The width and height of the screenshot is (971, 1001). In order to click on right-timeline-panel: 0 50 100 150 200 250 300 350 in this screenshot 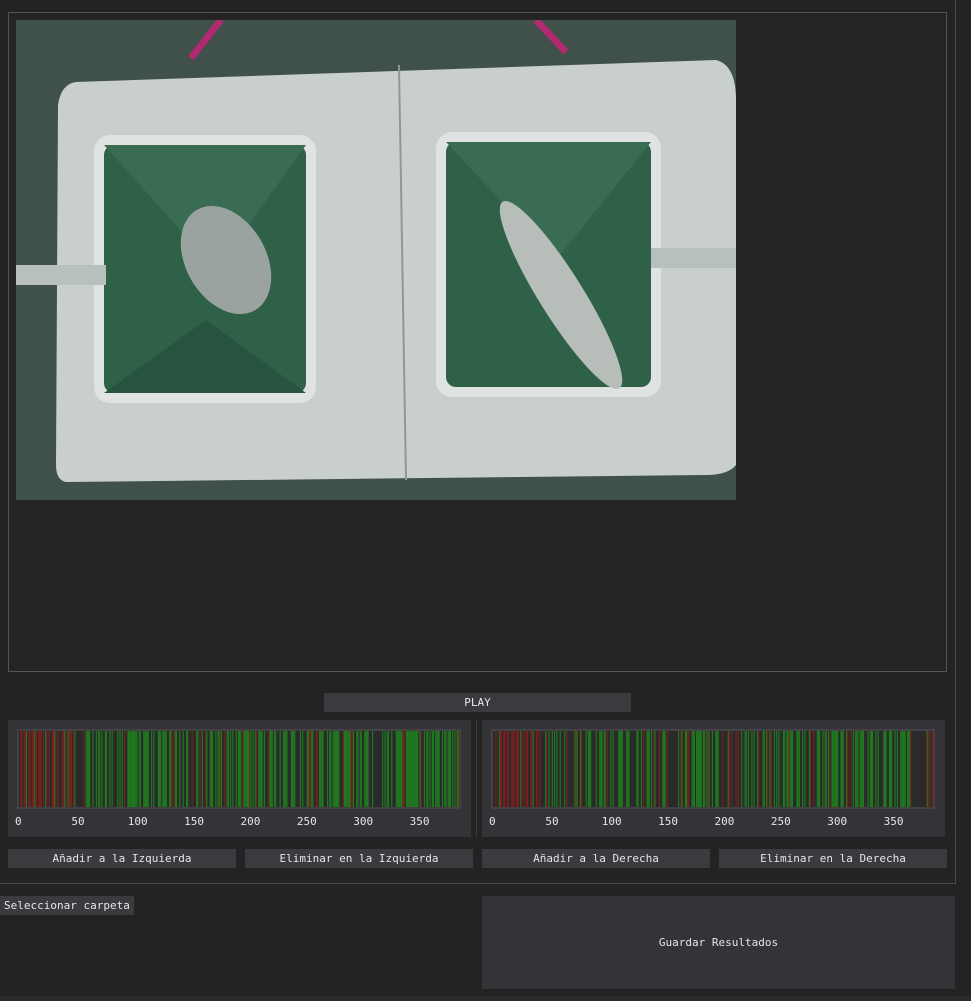, I will do `click(713, 778)`.